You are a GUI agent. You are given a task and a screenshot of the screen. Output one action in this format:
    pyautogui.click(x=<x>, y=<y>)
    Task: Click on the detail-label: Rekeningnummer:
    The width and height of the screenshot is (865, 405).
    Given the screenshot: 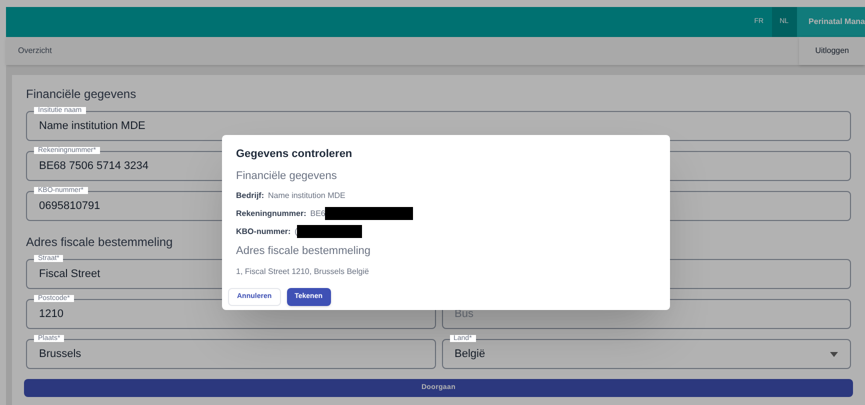 What is the action you would take?
    pyautogui.click(x=271, y=214)
    